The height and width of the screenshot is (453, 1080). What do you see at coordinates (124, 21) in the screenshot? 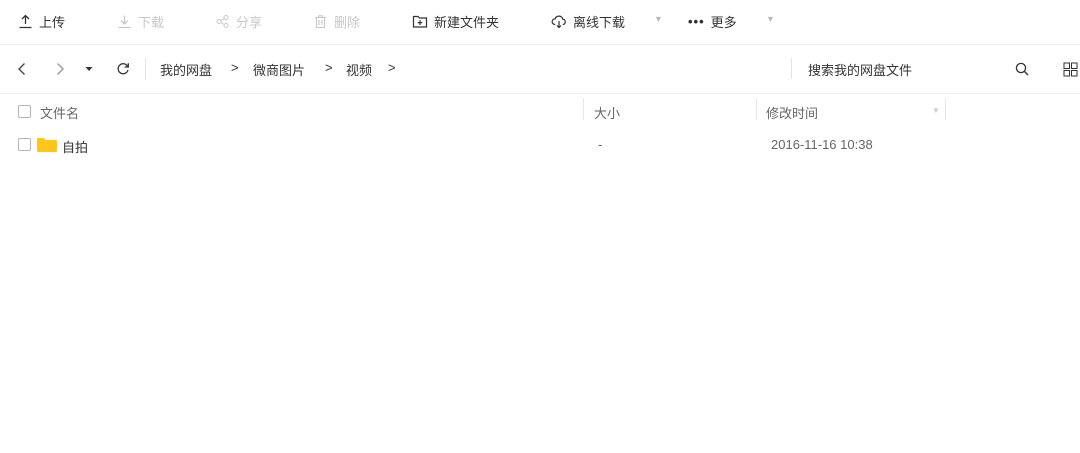
I see `download-icon` at bounding box center [124, 21].